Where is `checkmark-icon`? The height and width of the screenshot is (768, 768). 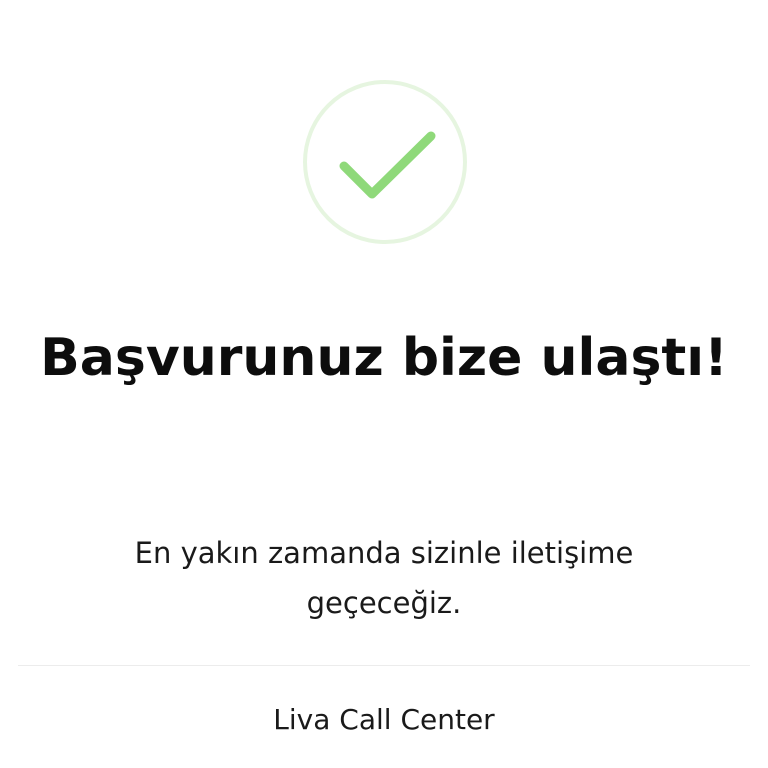
checkmark-icon is located at coordinates (387, 165).